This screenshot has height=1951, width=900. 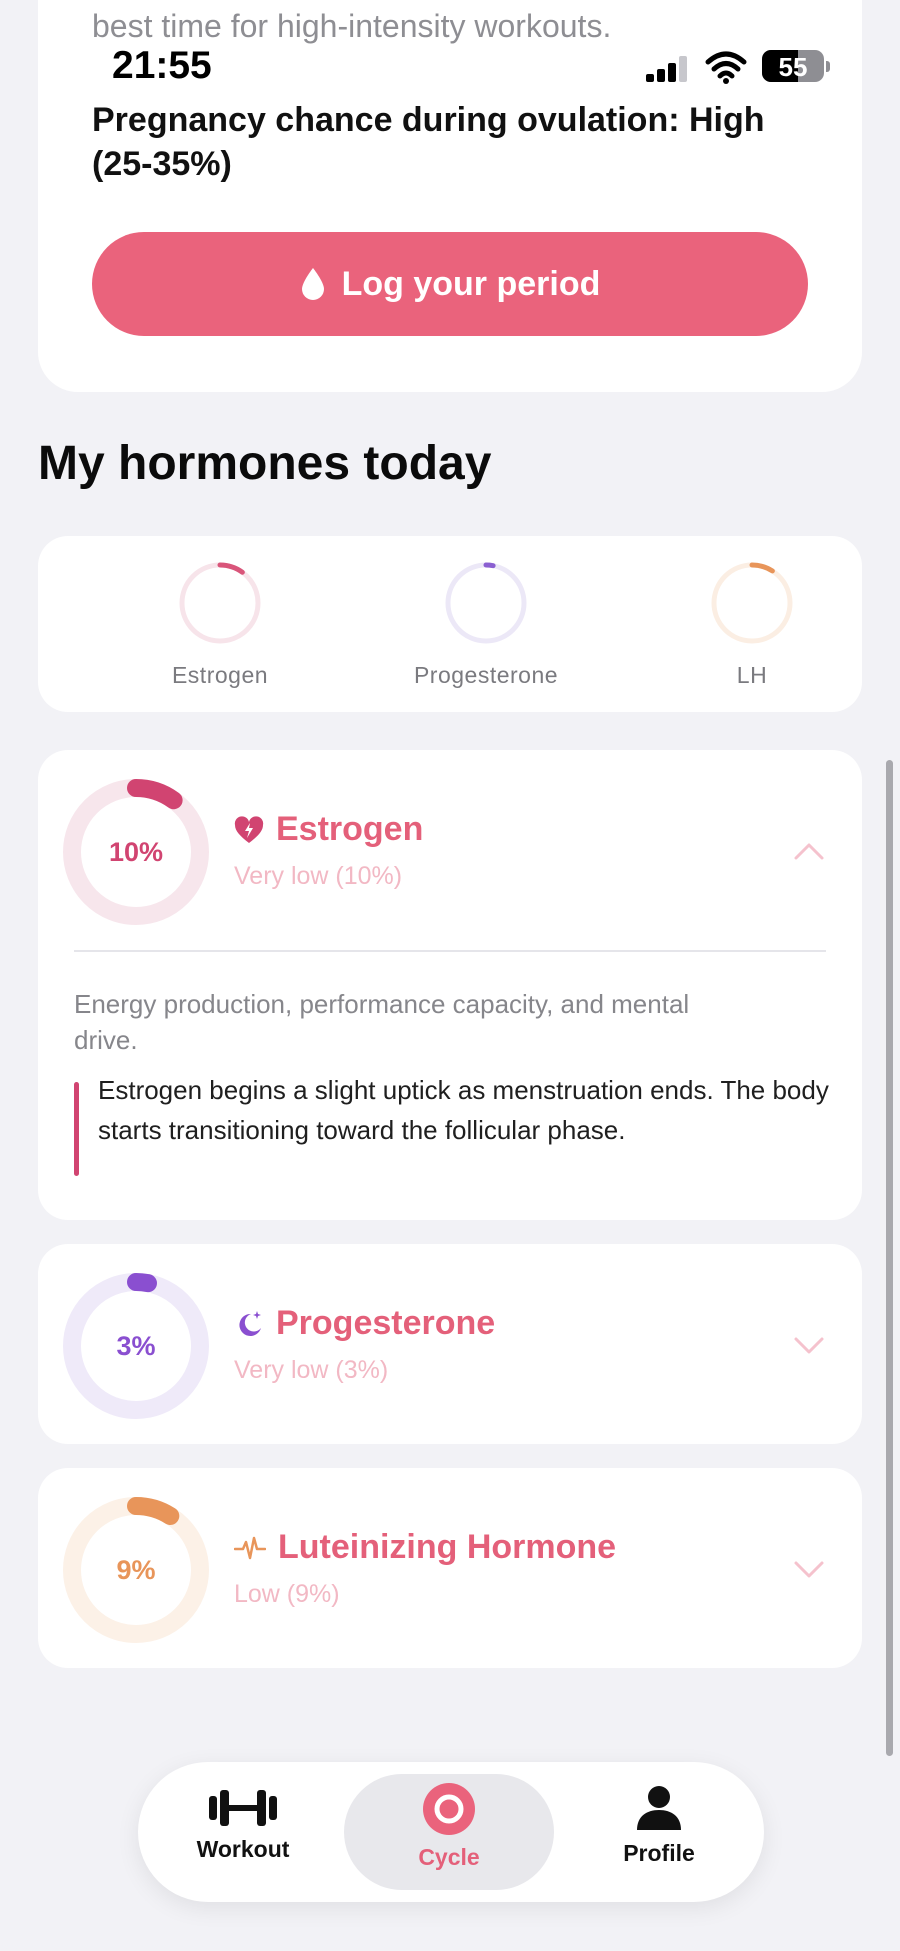 I want to click on estrogen-value: 10%, so click(x=136, y=851).